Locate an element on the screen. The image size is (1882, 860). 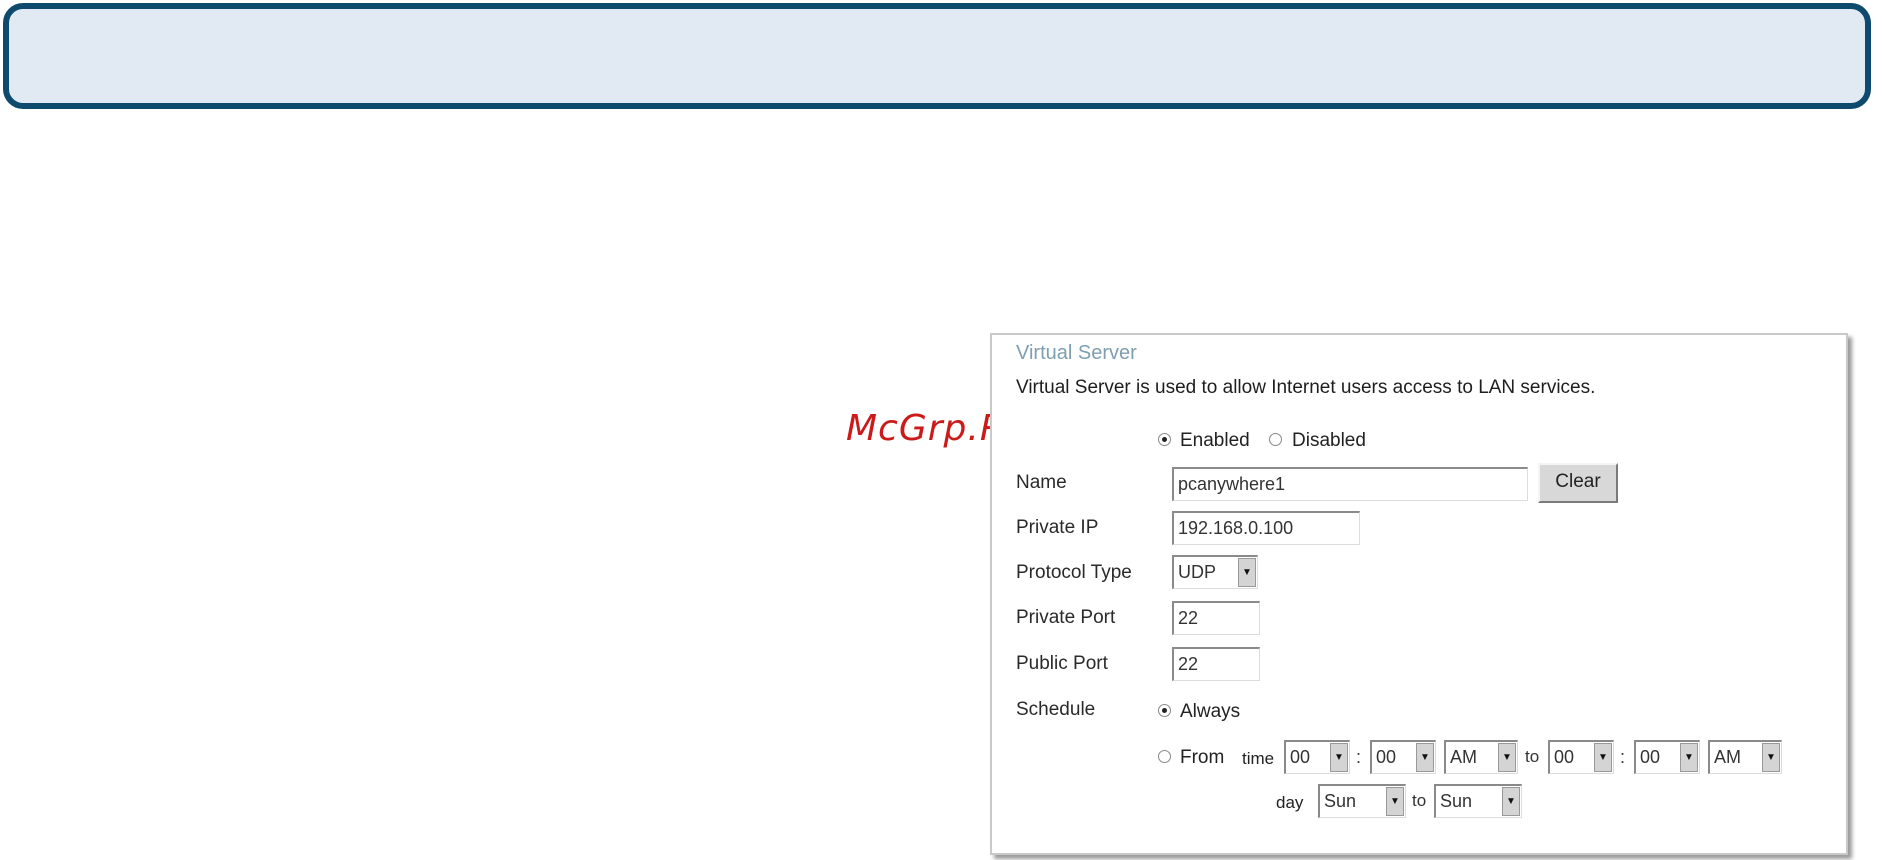
schedule-label: Schedule is located at coordinates (1056, 709).